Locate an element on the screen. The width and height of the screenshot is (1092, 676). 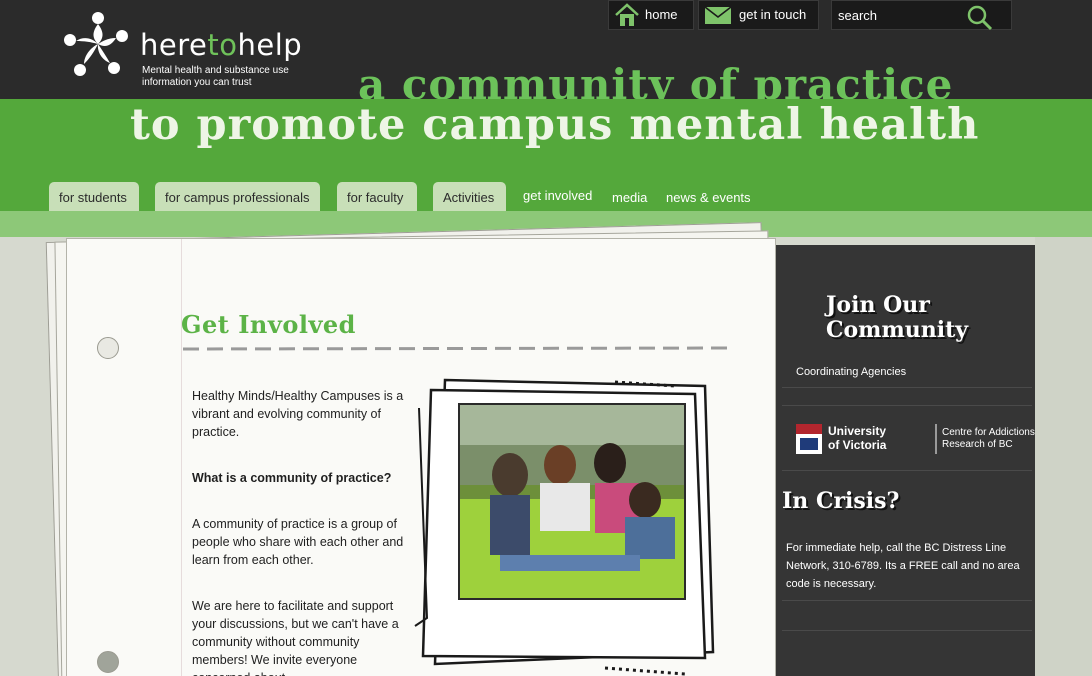
tab-for-faculty: for faculty is located at coordinates (377, 196).